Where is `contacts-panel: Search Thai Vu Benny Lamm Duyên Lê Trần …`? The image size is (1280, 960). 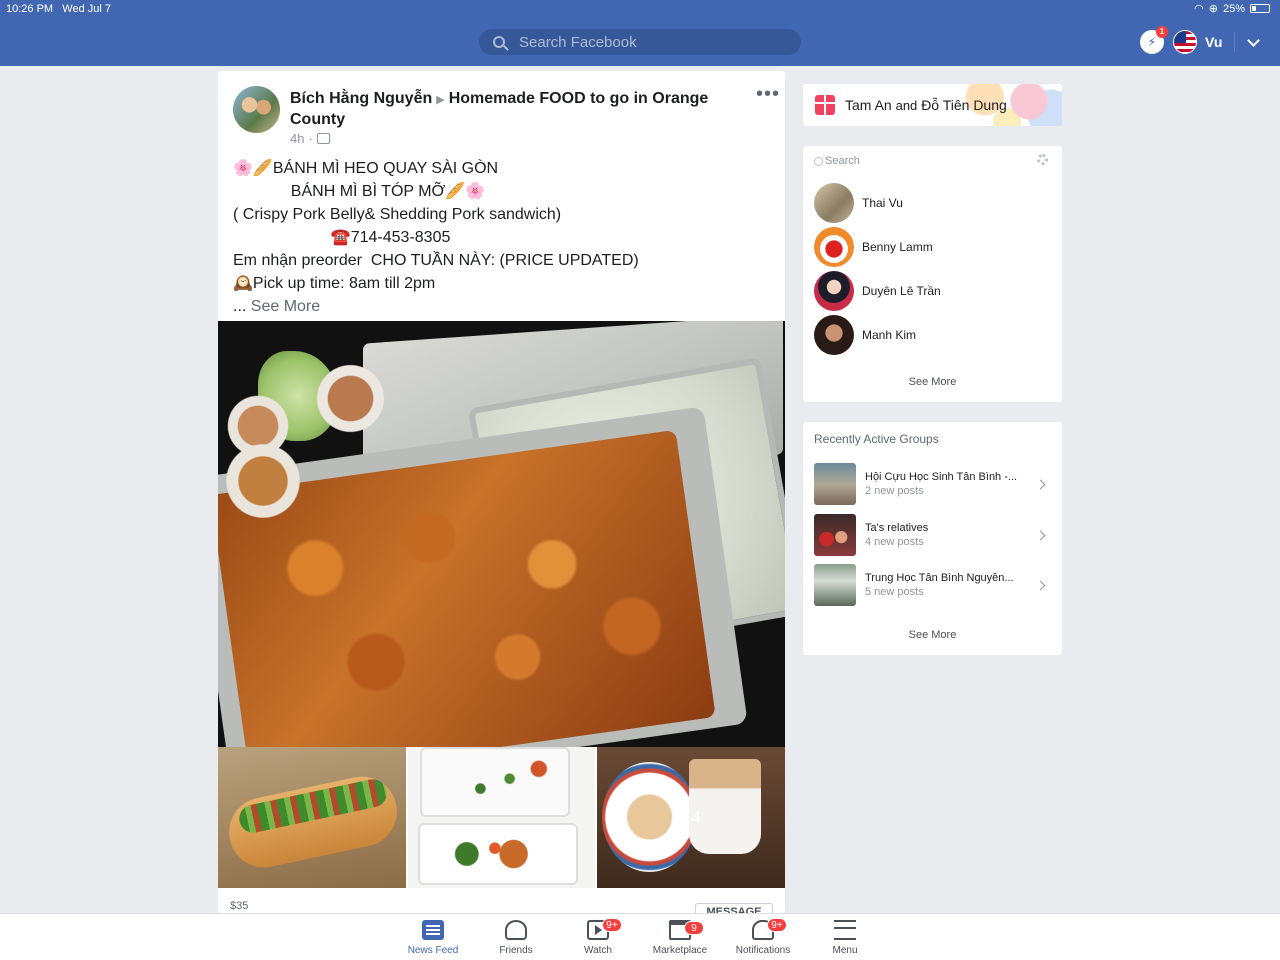 contacts-panel: Search Thai Vu Benny Lamm Duyên Lê Trần … is located at coordinates (932, 274).